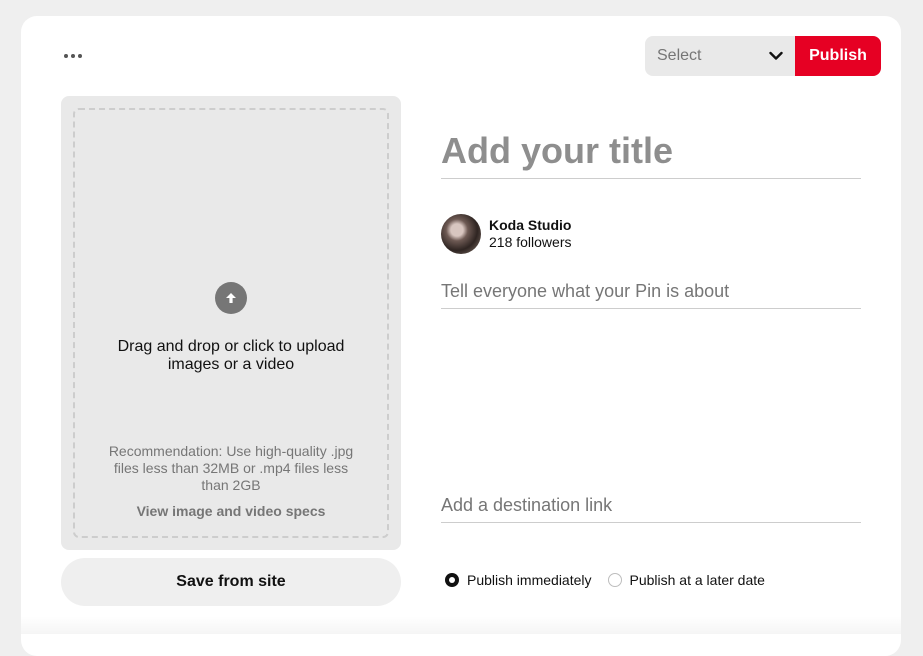 The image size is (923, 656). What do you see at coordinates (452, 580) in the screenshot?
I see `radio-checked-icon` at bounding box center [452, 580].